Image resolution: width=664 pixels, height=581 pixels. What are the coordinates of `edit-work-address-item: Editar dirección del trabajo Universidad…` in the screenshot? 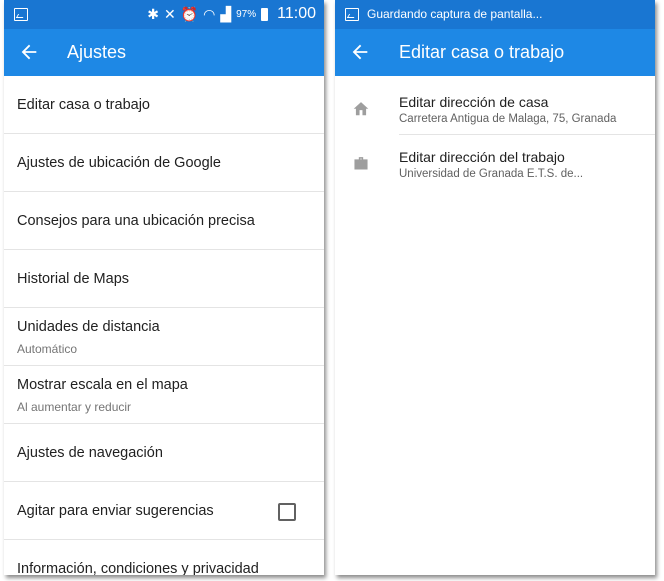 It's located at (495, 162).